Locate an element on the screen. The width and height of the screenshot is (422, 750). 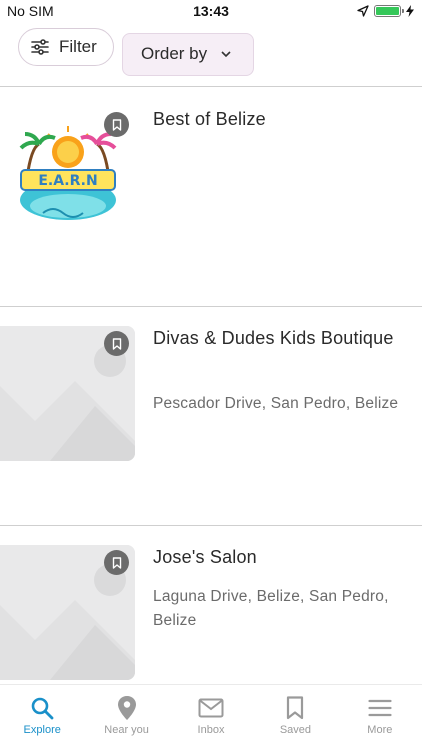
nav-inbox: Inbox is located at coordinates (211, 717).